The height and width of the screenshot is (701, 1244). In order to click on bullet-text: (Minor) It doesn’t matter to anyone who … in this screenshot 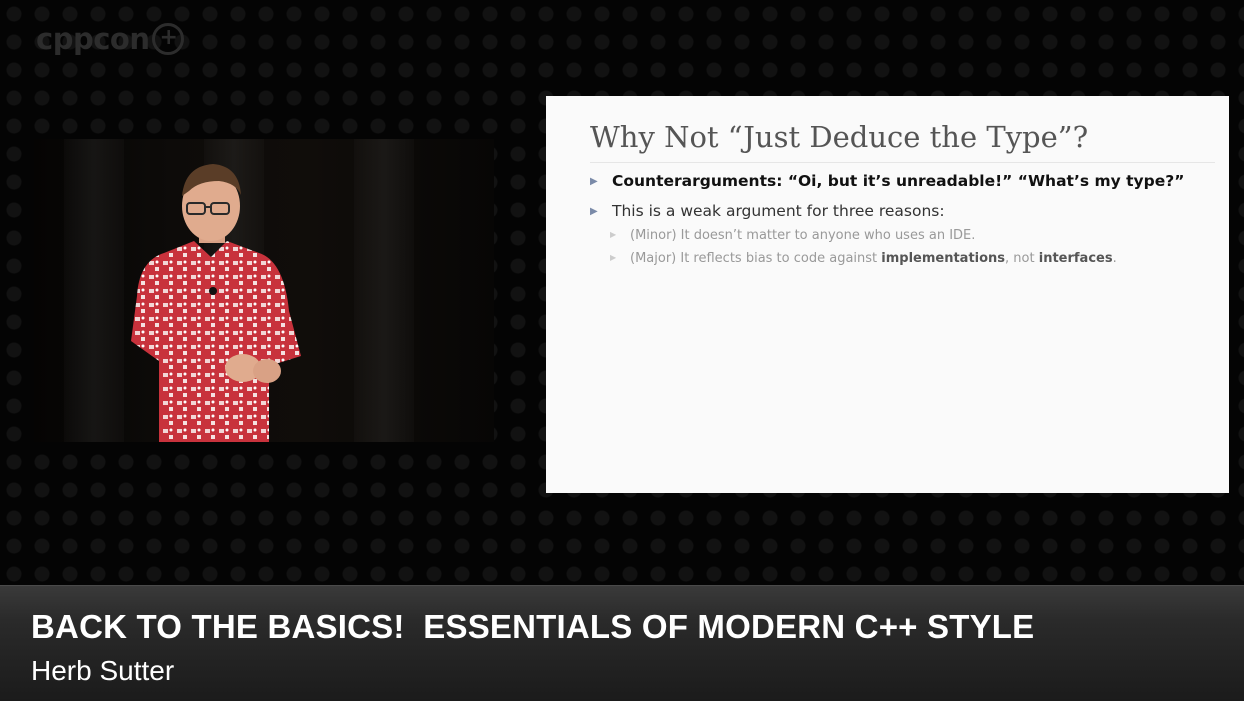, I will do `click(803, 235)`.